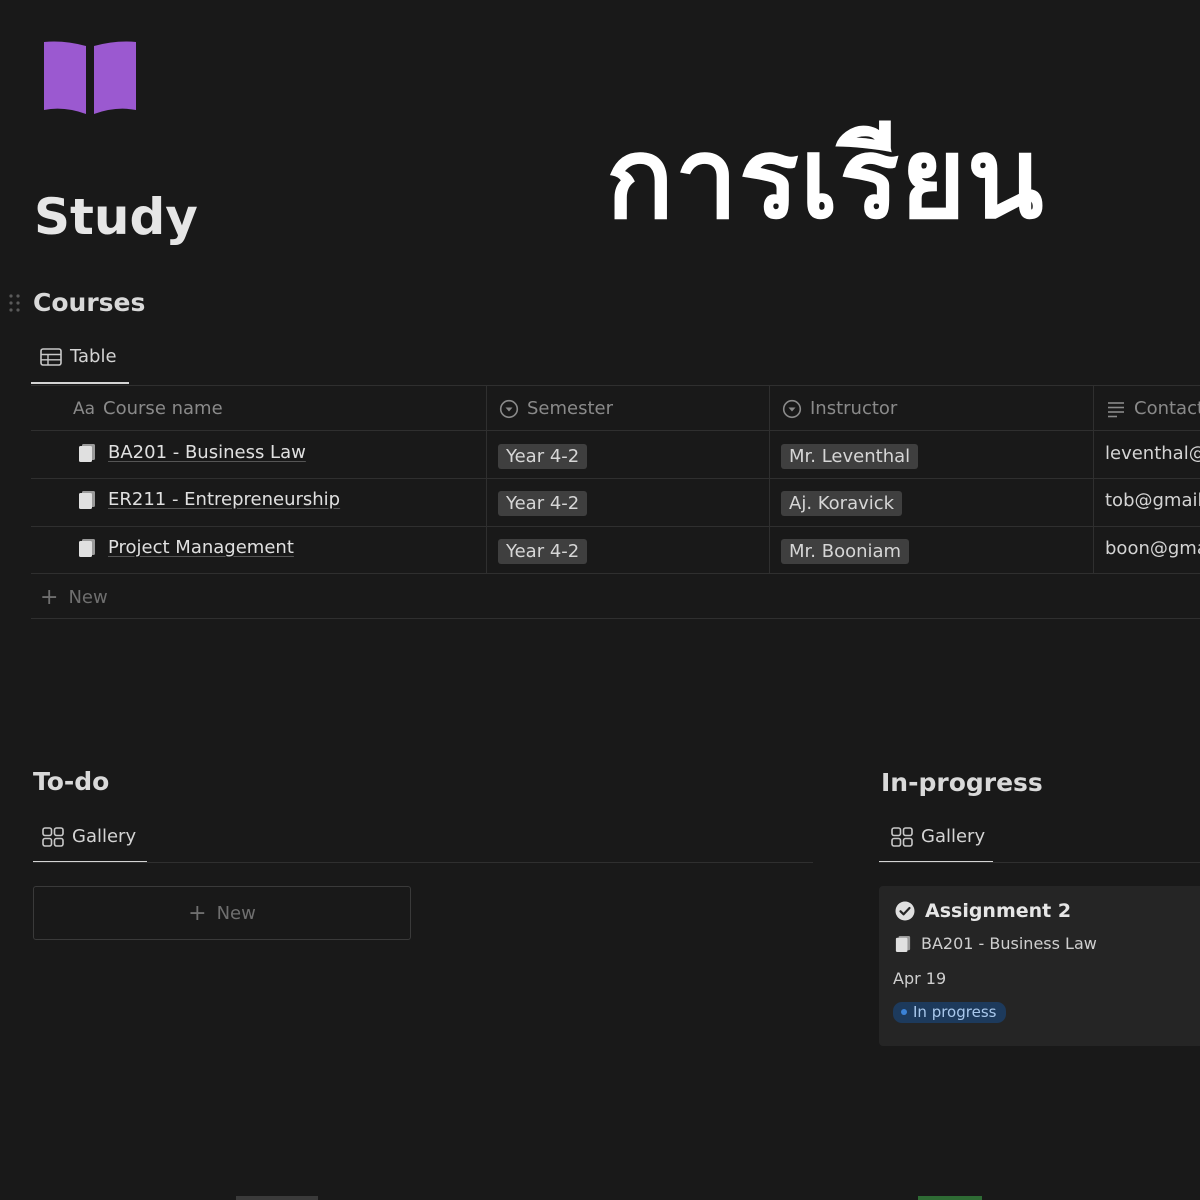 The width and height of the screenshot is (1200, 1200). I want to click on column-header-instructor: Instructor, so click(839, 408).